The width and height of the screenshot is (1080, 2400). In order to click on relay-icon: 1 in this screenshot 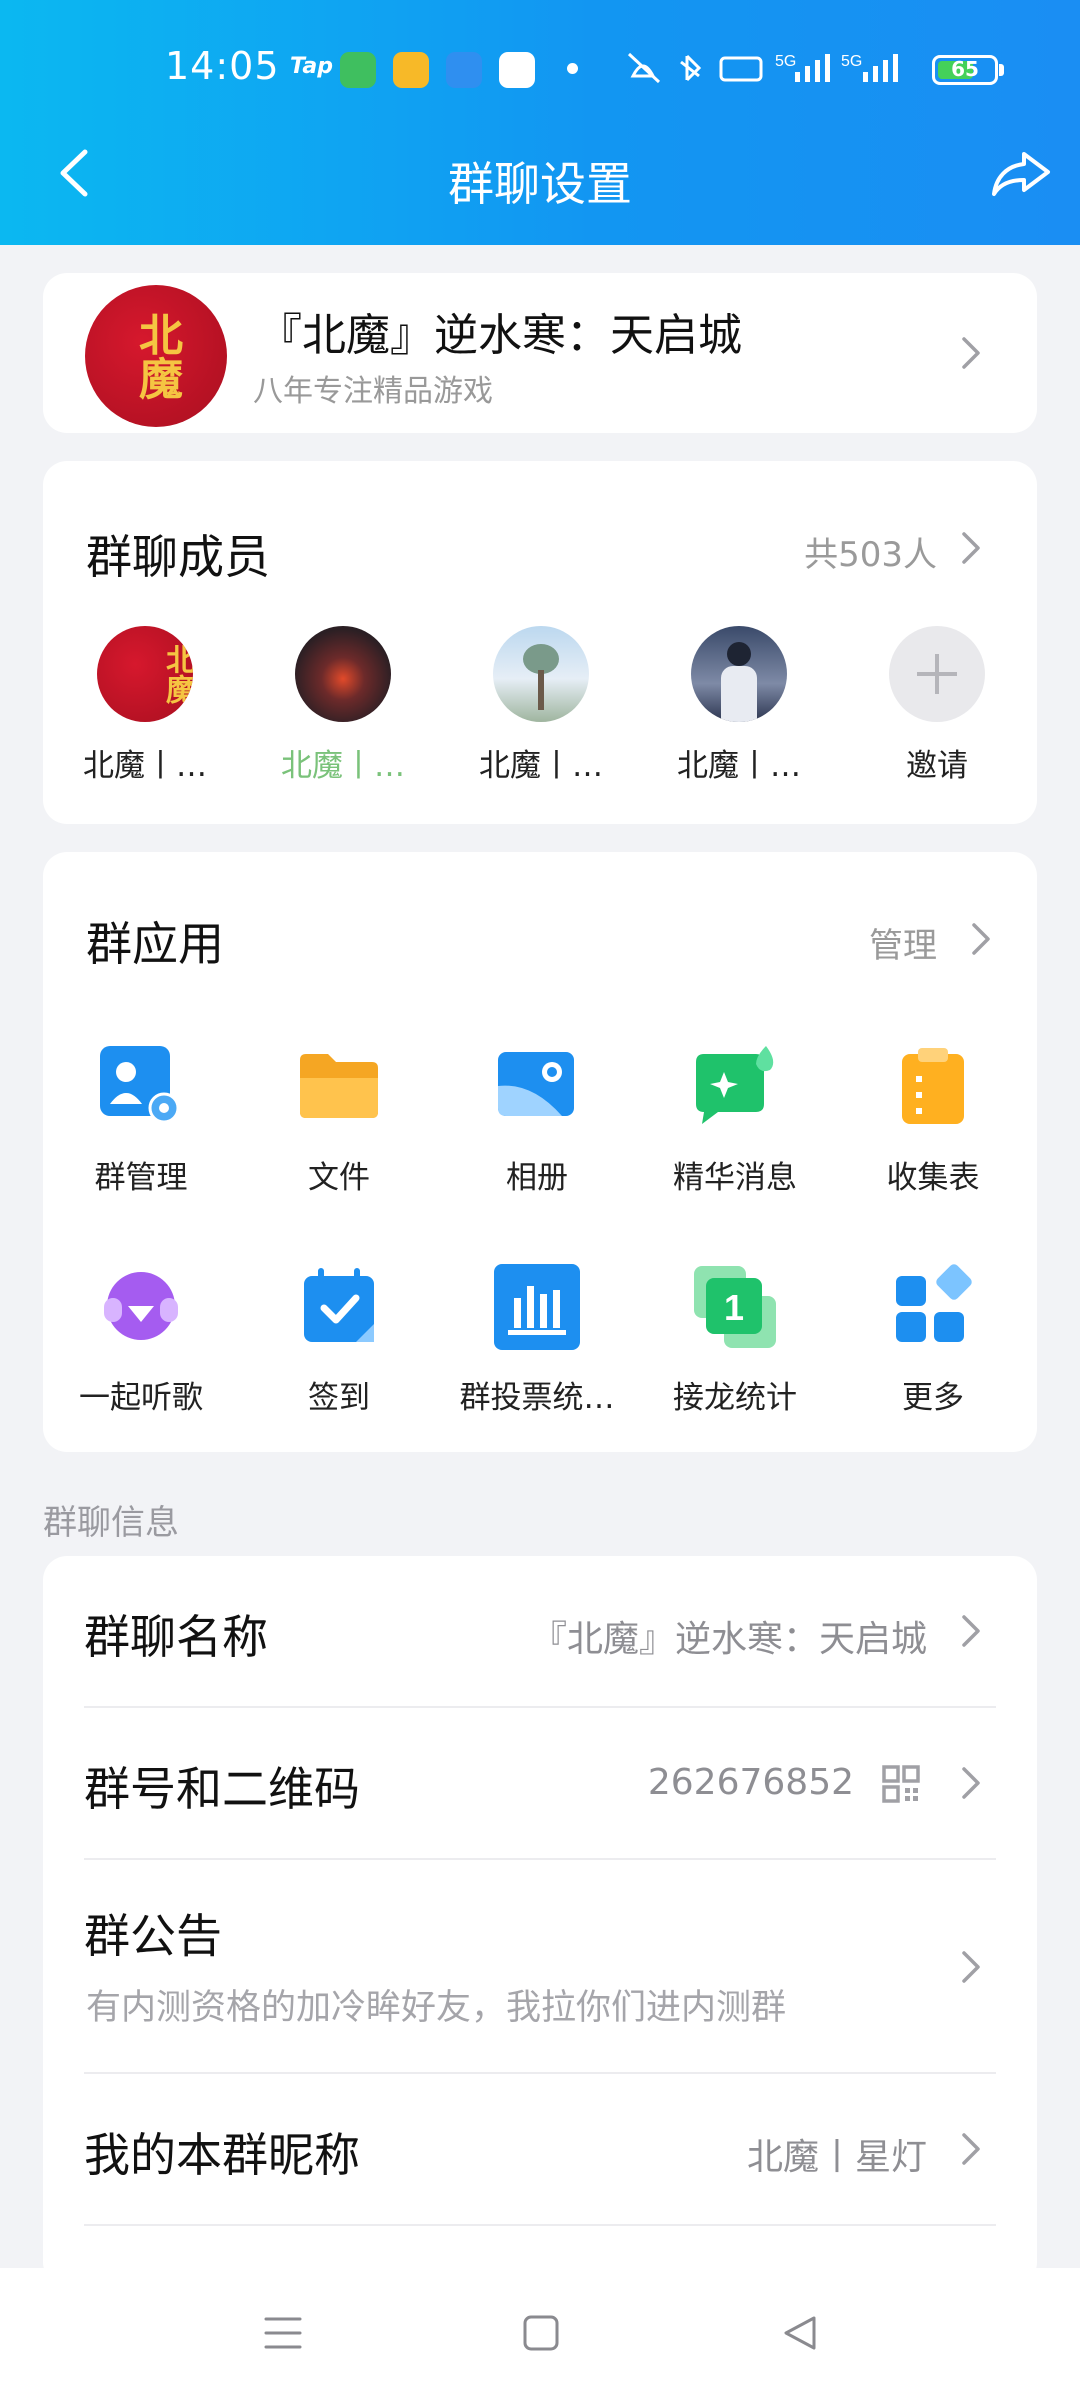, I will do `click(735, 1307)`.